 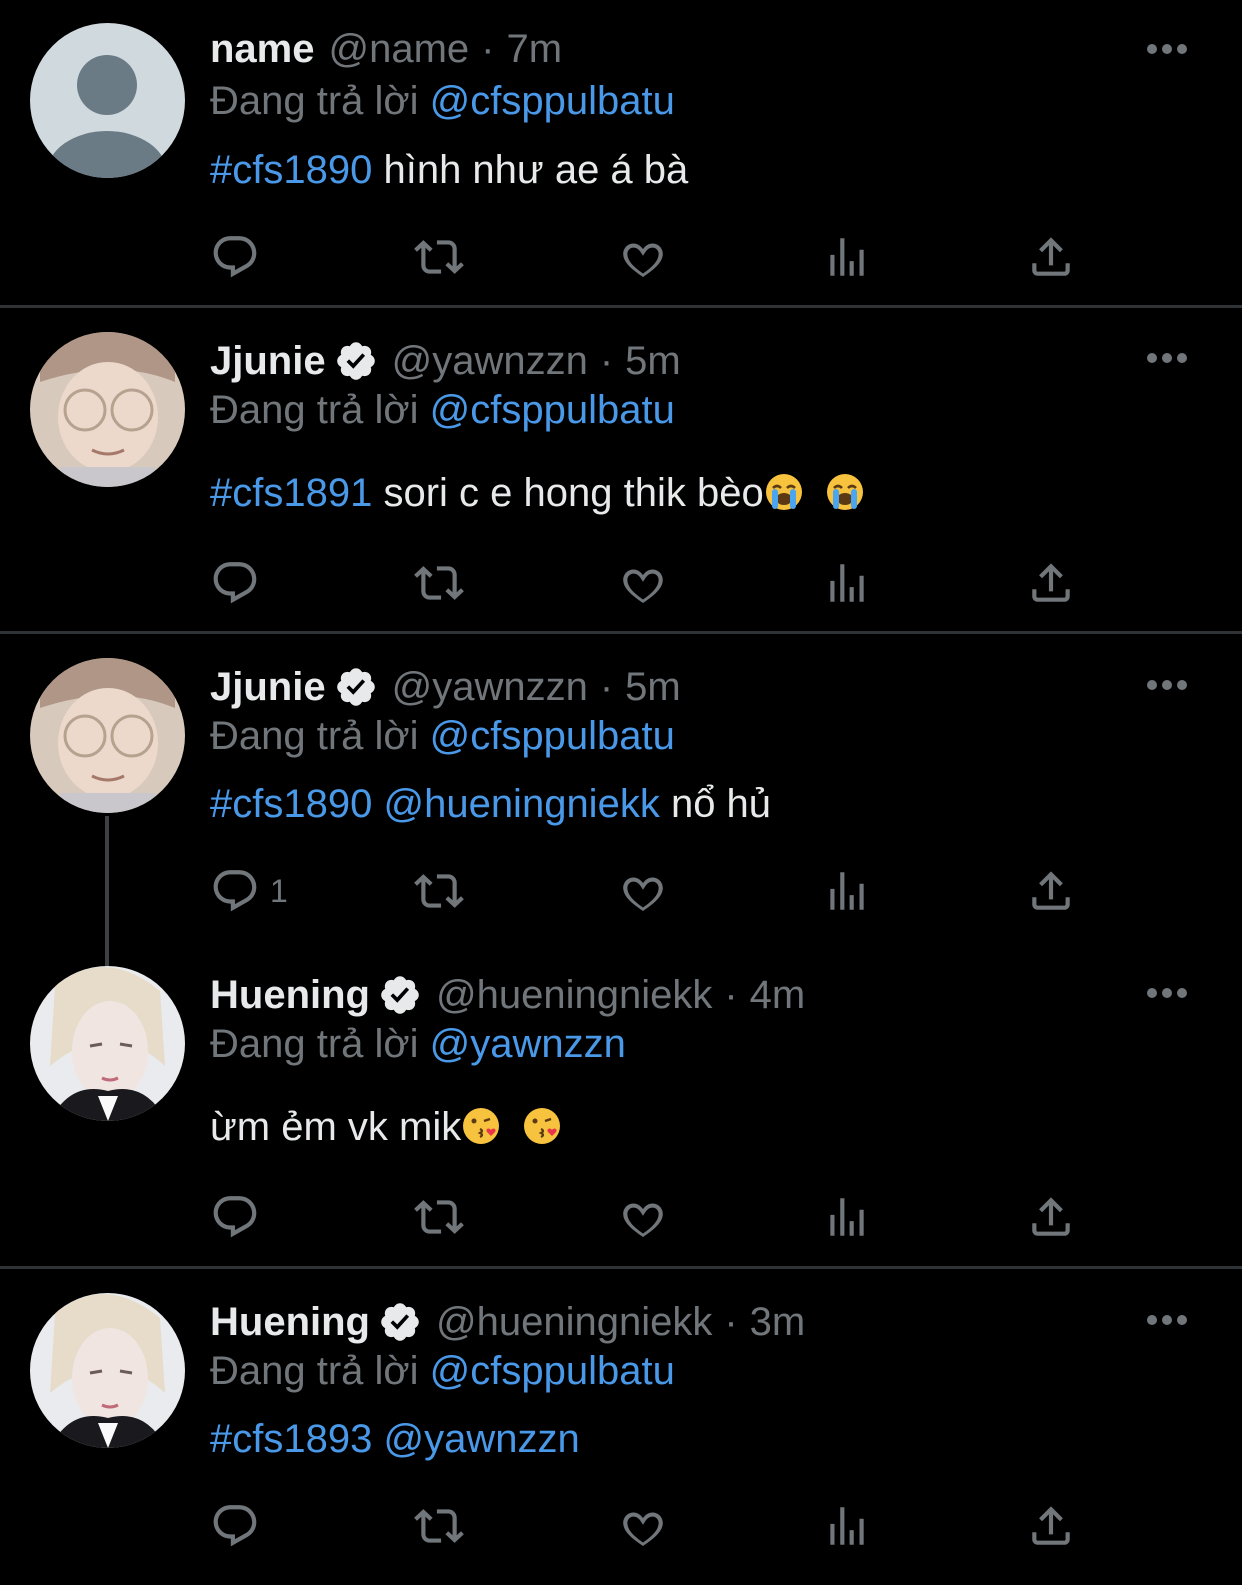 I want to click on loudly-crying-face-icon, so click(x=845, y=492).